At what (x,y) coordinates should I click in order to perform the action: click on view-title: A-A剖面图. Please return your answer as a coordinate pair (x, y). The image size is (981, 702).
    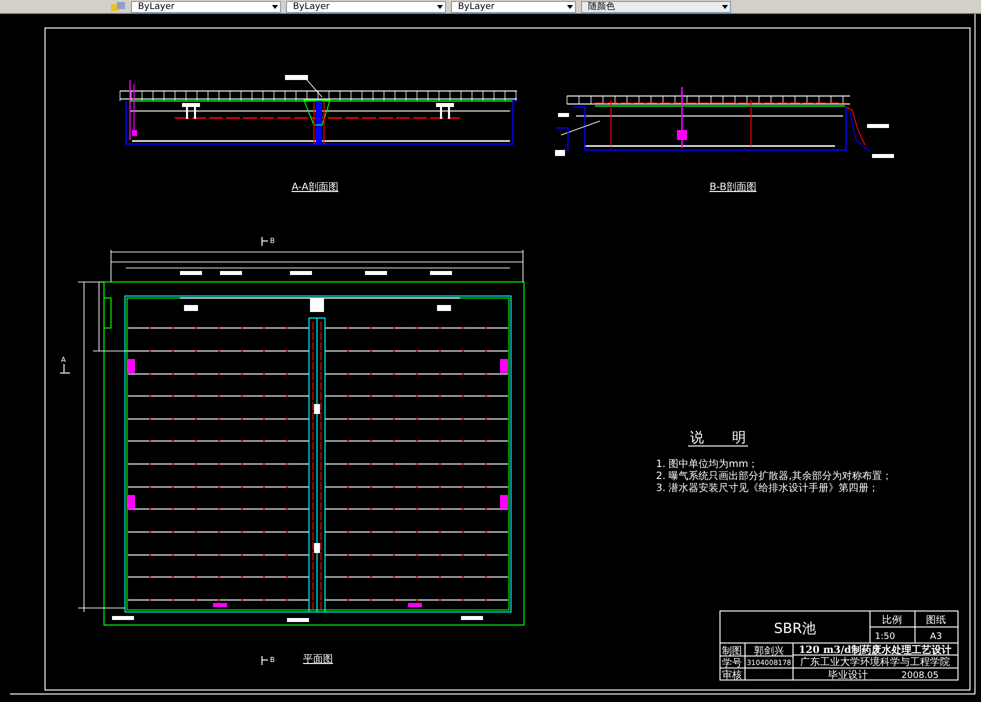
    Looking at the image, I should click on (315, 187).